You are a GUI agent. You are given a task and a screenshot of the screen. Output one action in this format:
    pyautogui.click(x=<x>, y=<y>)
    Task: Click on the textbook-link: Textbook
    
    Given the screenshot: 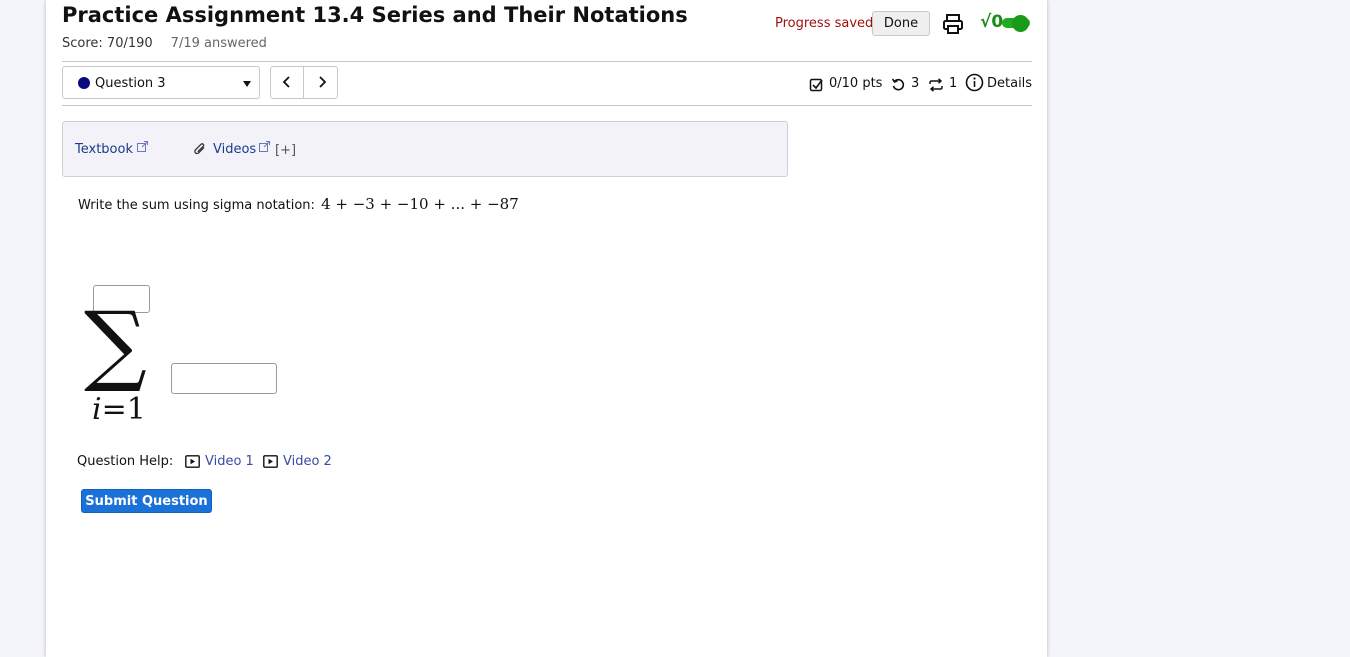 What is the action you would take?
    pyautogui.click(x=104, y=149)
    